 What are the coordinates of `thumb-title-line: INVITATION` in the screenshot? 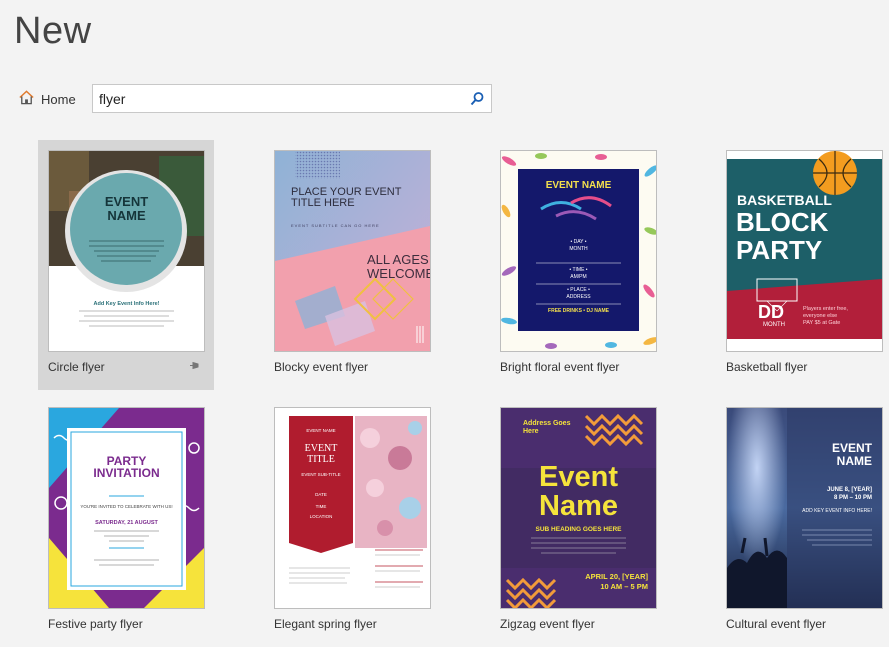 It's located at (126, 473).